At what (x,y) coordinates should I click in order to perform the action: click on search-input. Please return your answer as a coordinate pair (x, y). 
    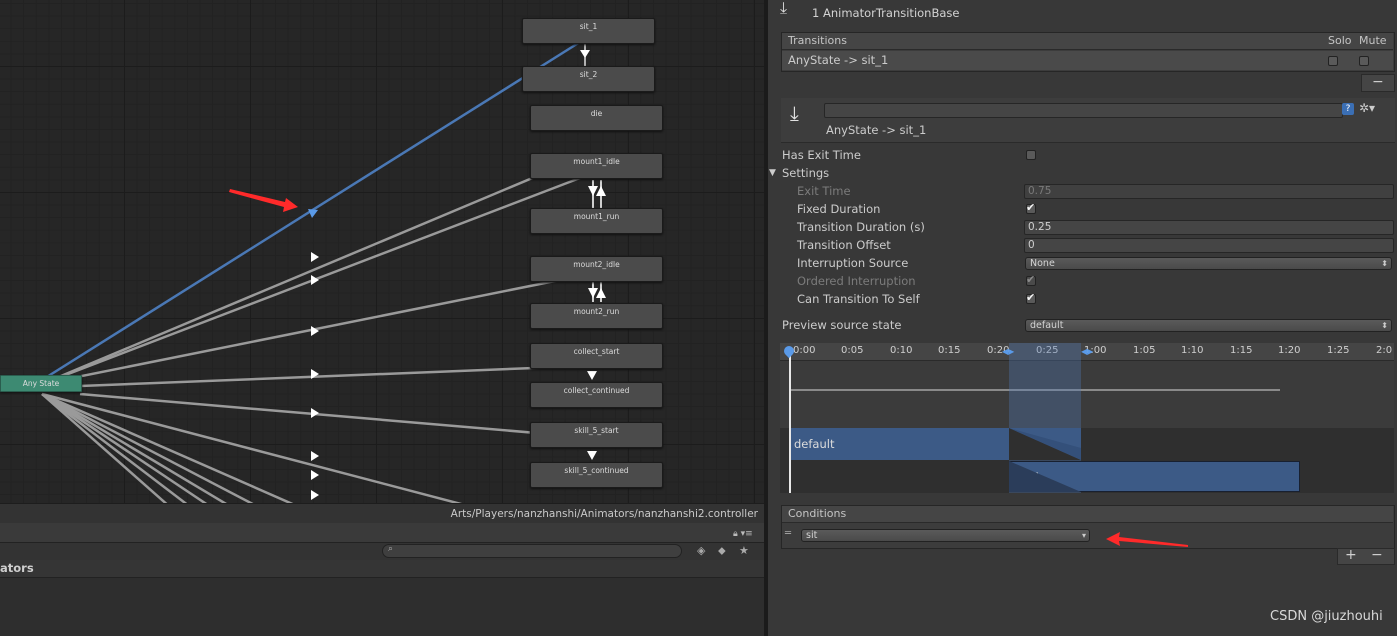
    Looking at the image, I should click on (532, 551).